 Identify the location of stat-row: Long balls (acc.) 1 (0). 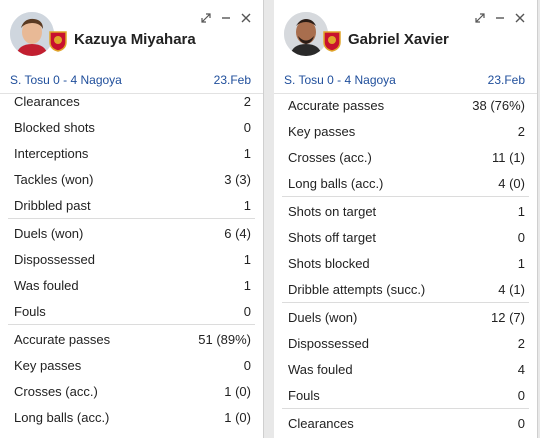
(131, 417).